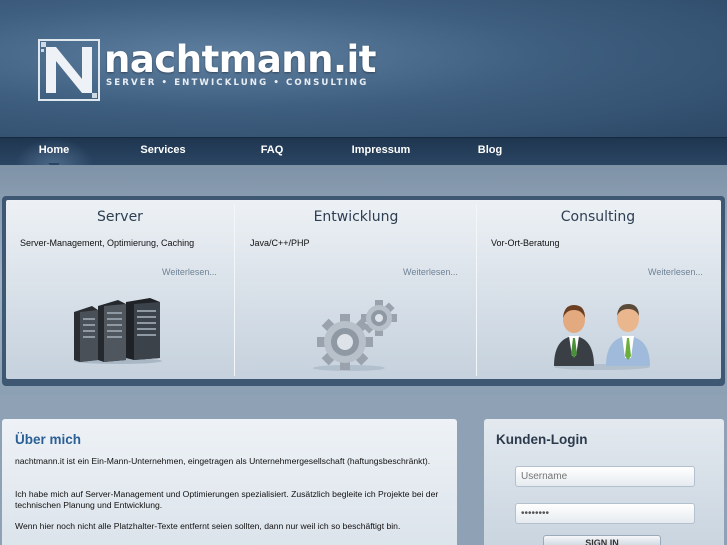 Image resolution: width=727 pixels, height=545 pixels. What do you see at coordinates (237, 83) in the screenshot?
I see `logo-tagline: SERVER • ENTWICKLUNG • CONSULTING` at bounding box center [237, 83].